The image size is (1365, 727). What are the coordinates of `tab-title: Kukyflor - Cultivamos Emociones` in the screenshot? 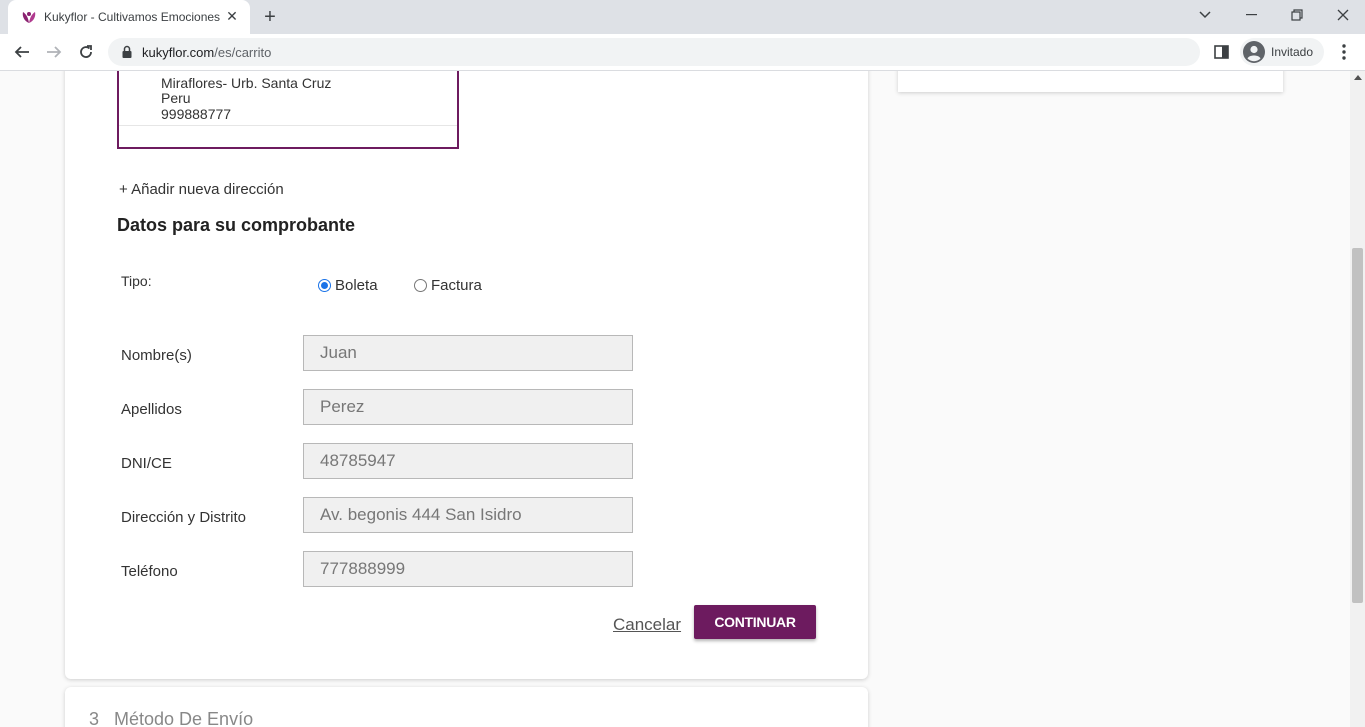 It's located at (132, 17).